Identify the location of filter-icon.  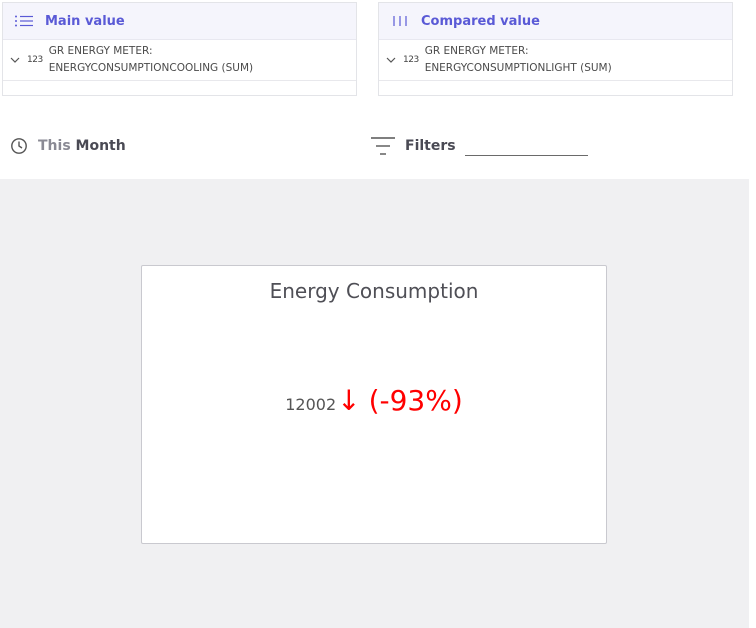
(383, 146).